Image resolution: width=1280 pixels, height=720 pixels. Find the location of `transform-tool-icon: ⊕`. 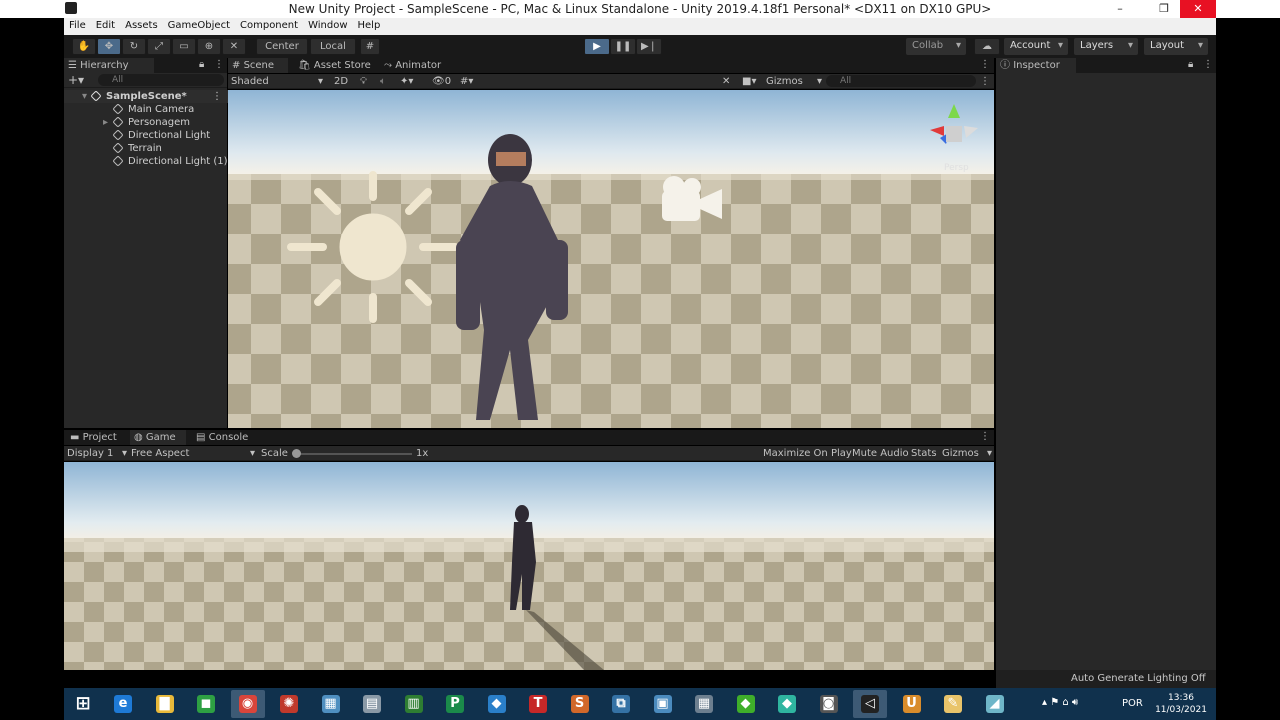

transform-tool-icon: ⊕ is located at coordinates (209, 46).